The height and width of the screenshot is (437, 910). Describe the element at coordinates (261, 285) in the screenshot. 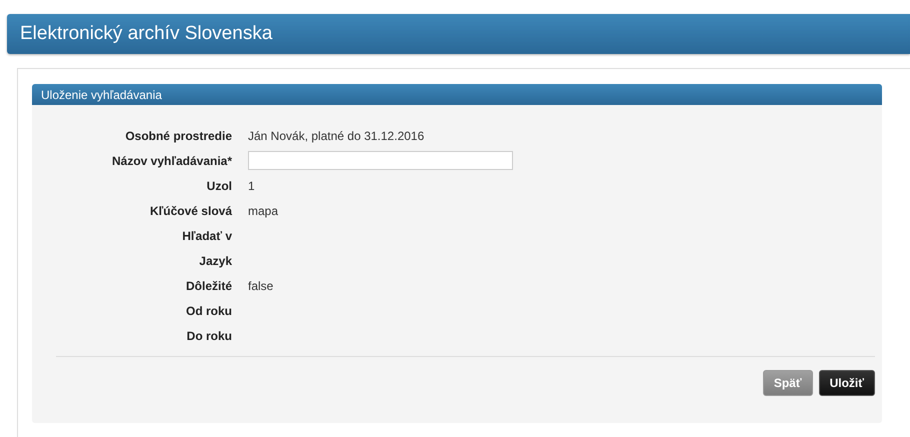

I see `field-value: false` at that location.